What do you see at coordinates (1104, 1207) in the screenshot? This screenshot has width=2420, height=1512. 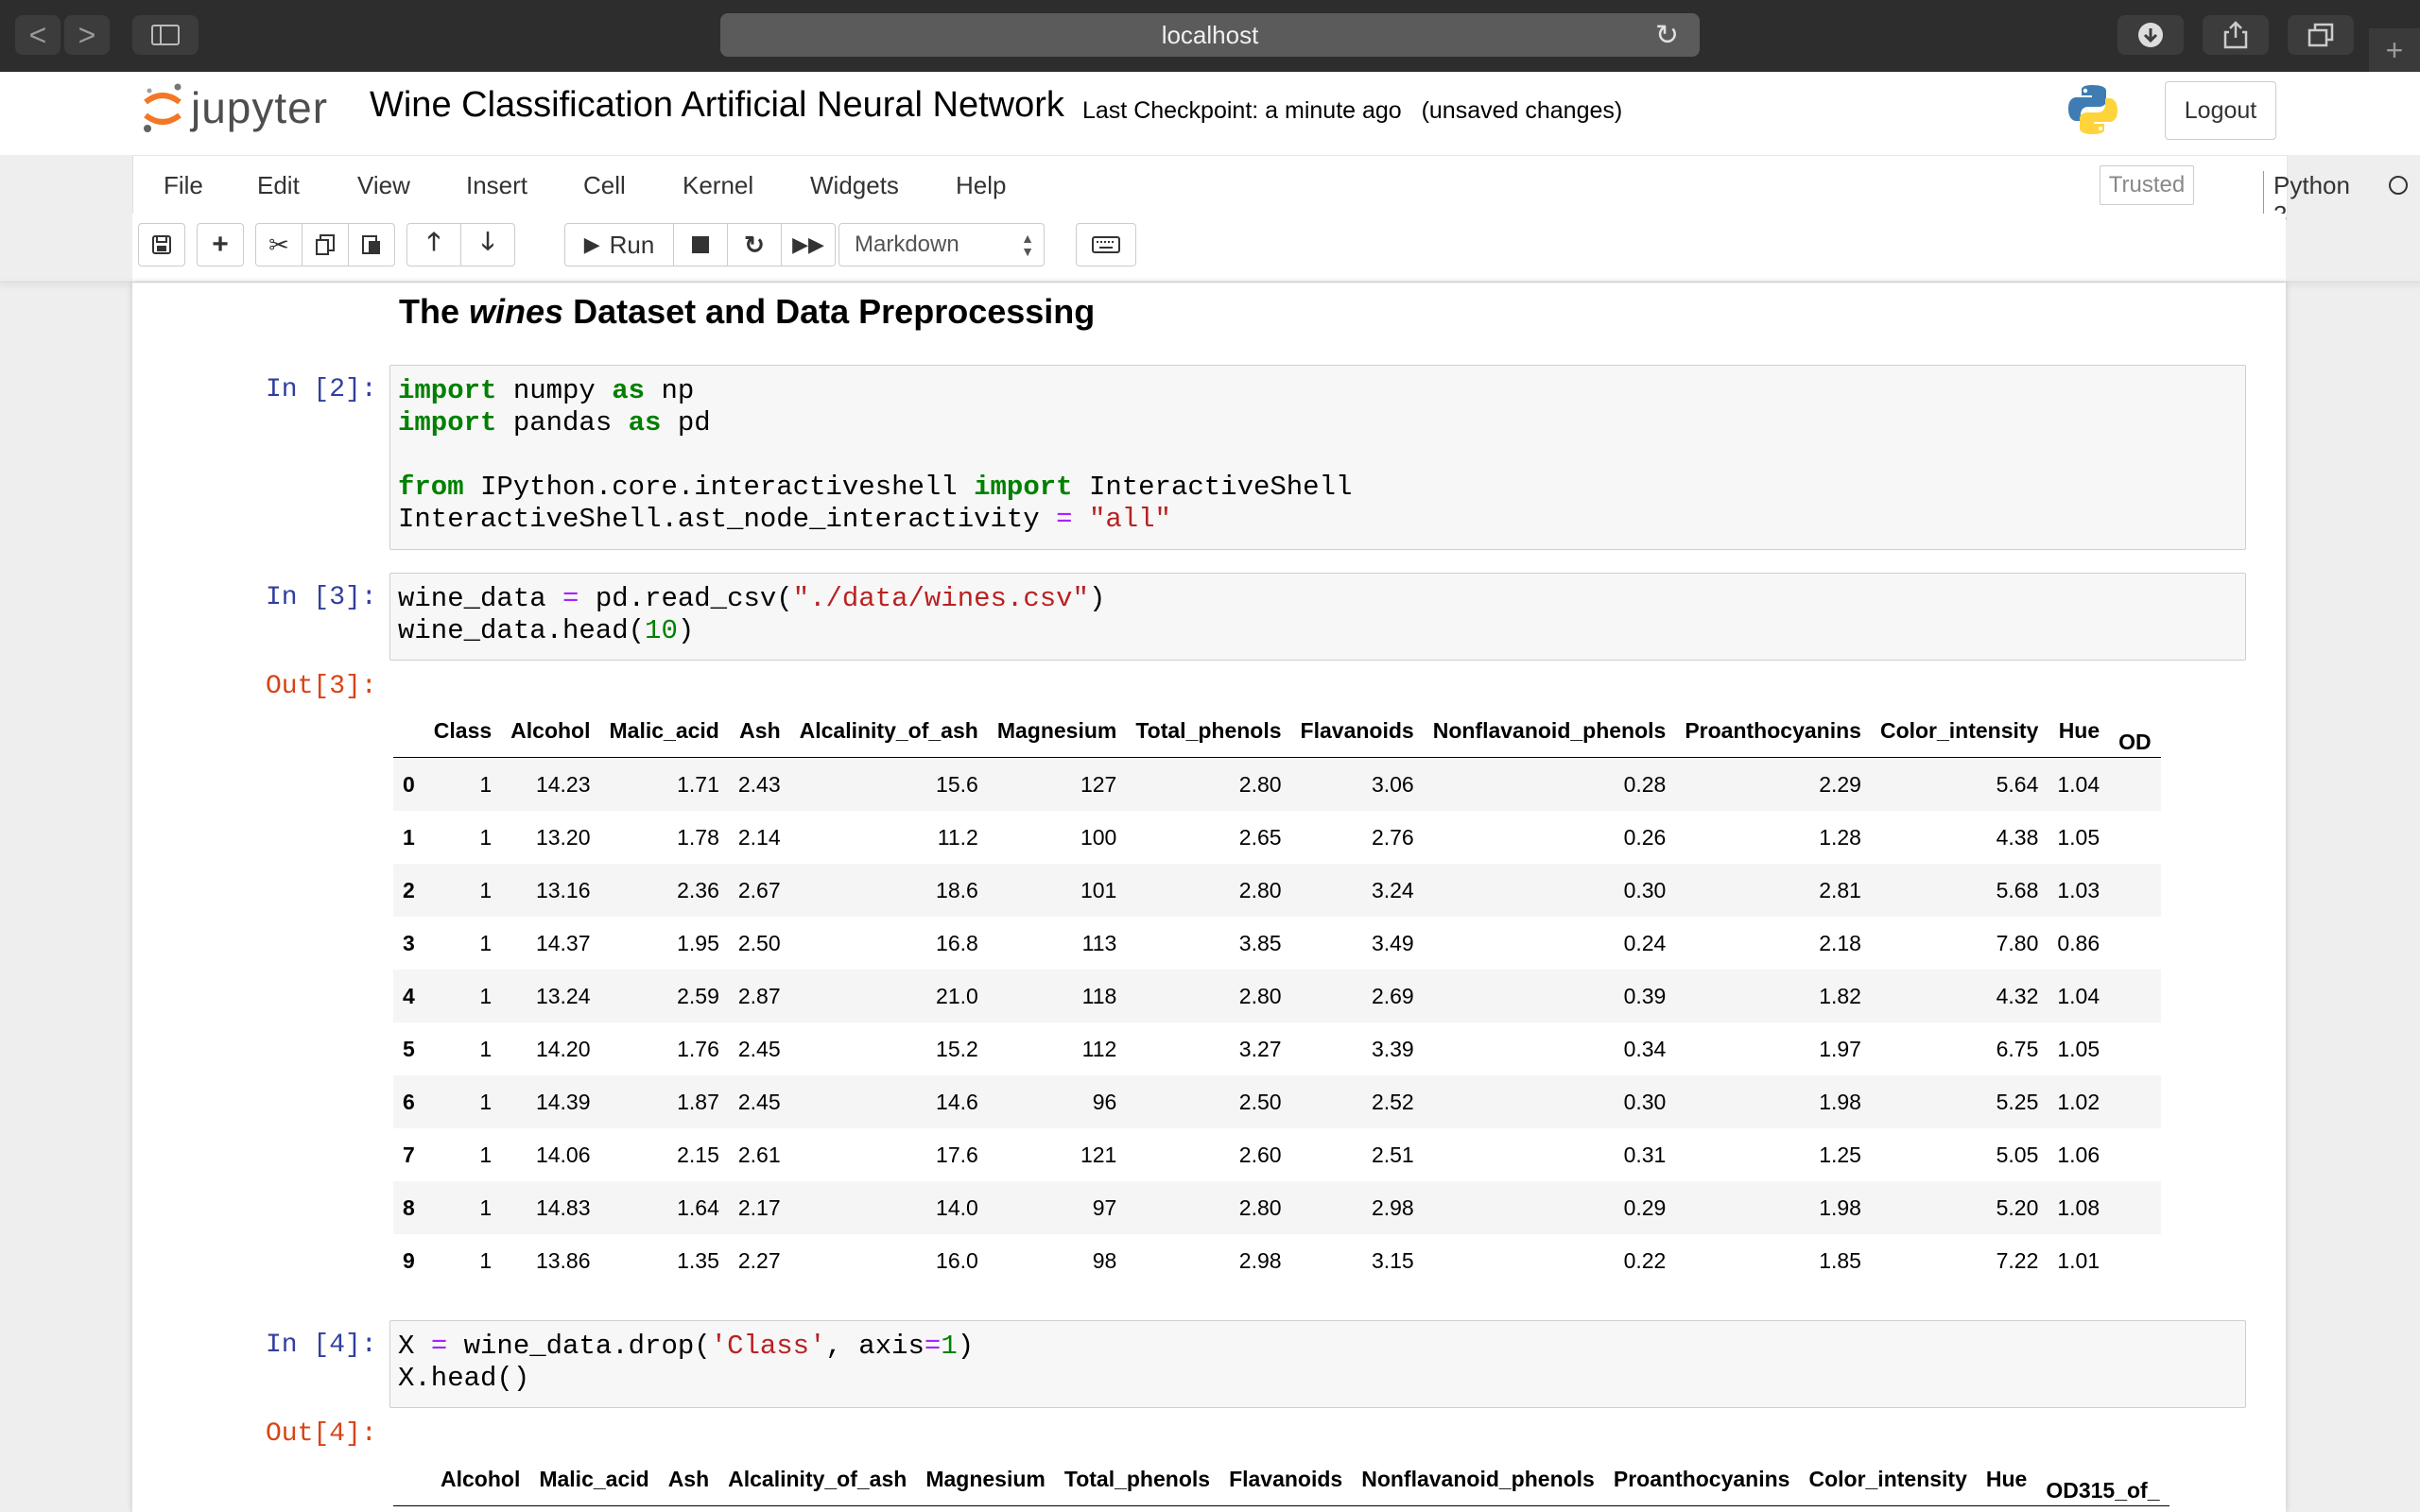 I see `table-cell: 97` at bounding box center [1104, 1207].